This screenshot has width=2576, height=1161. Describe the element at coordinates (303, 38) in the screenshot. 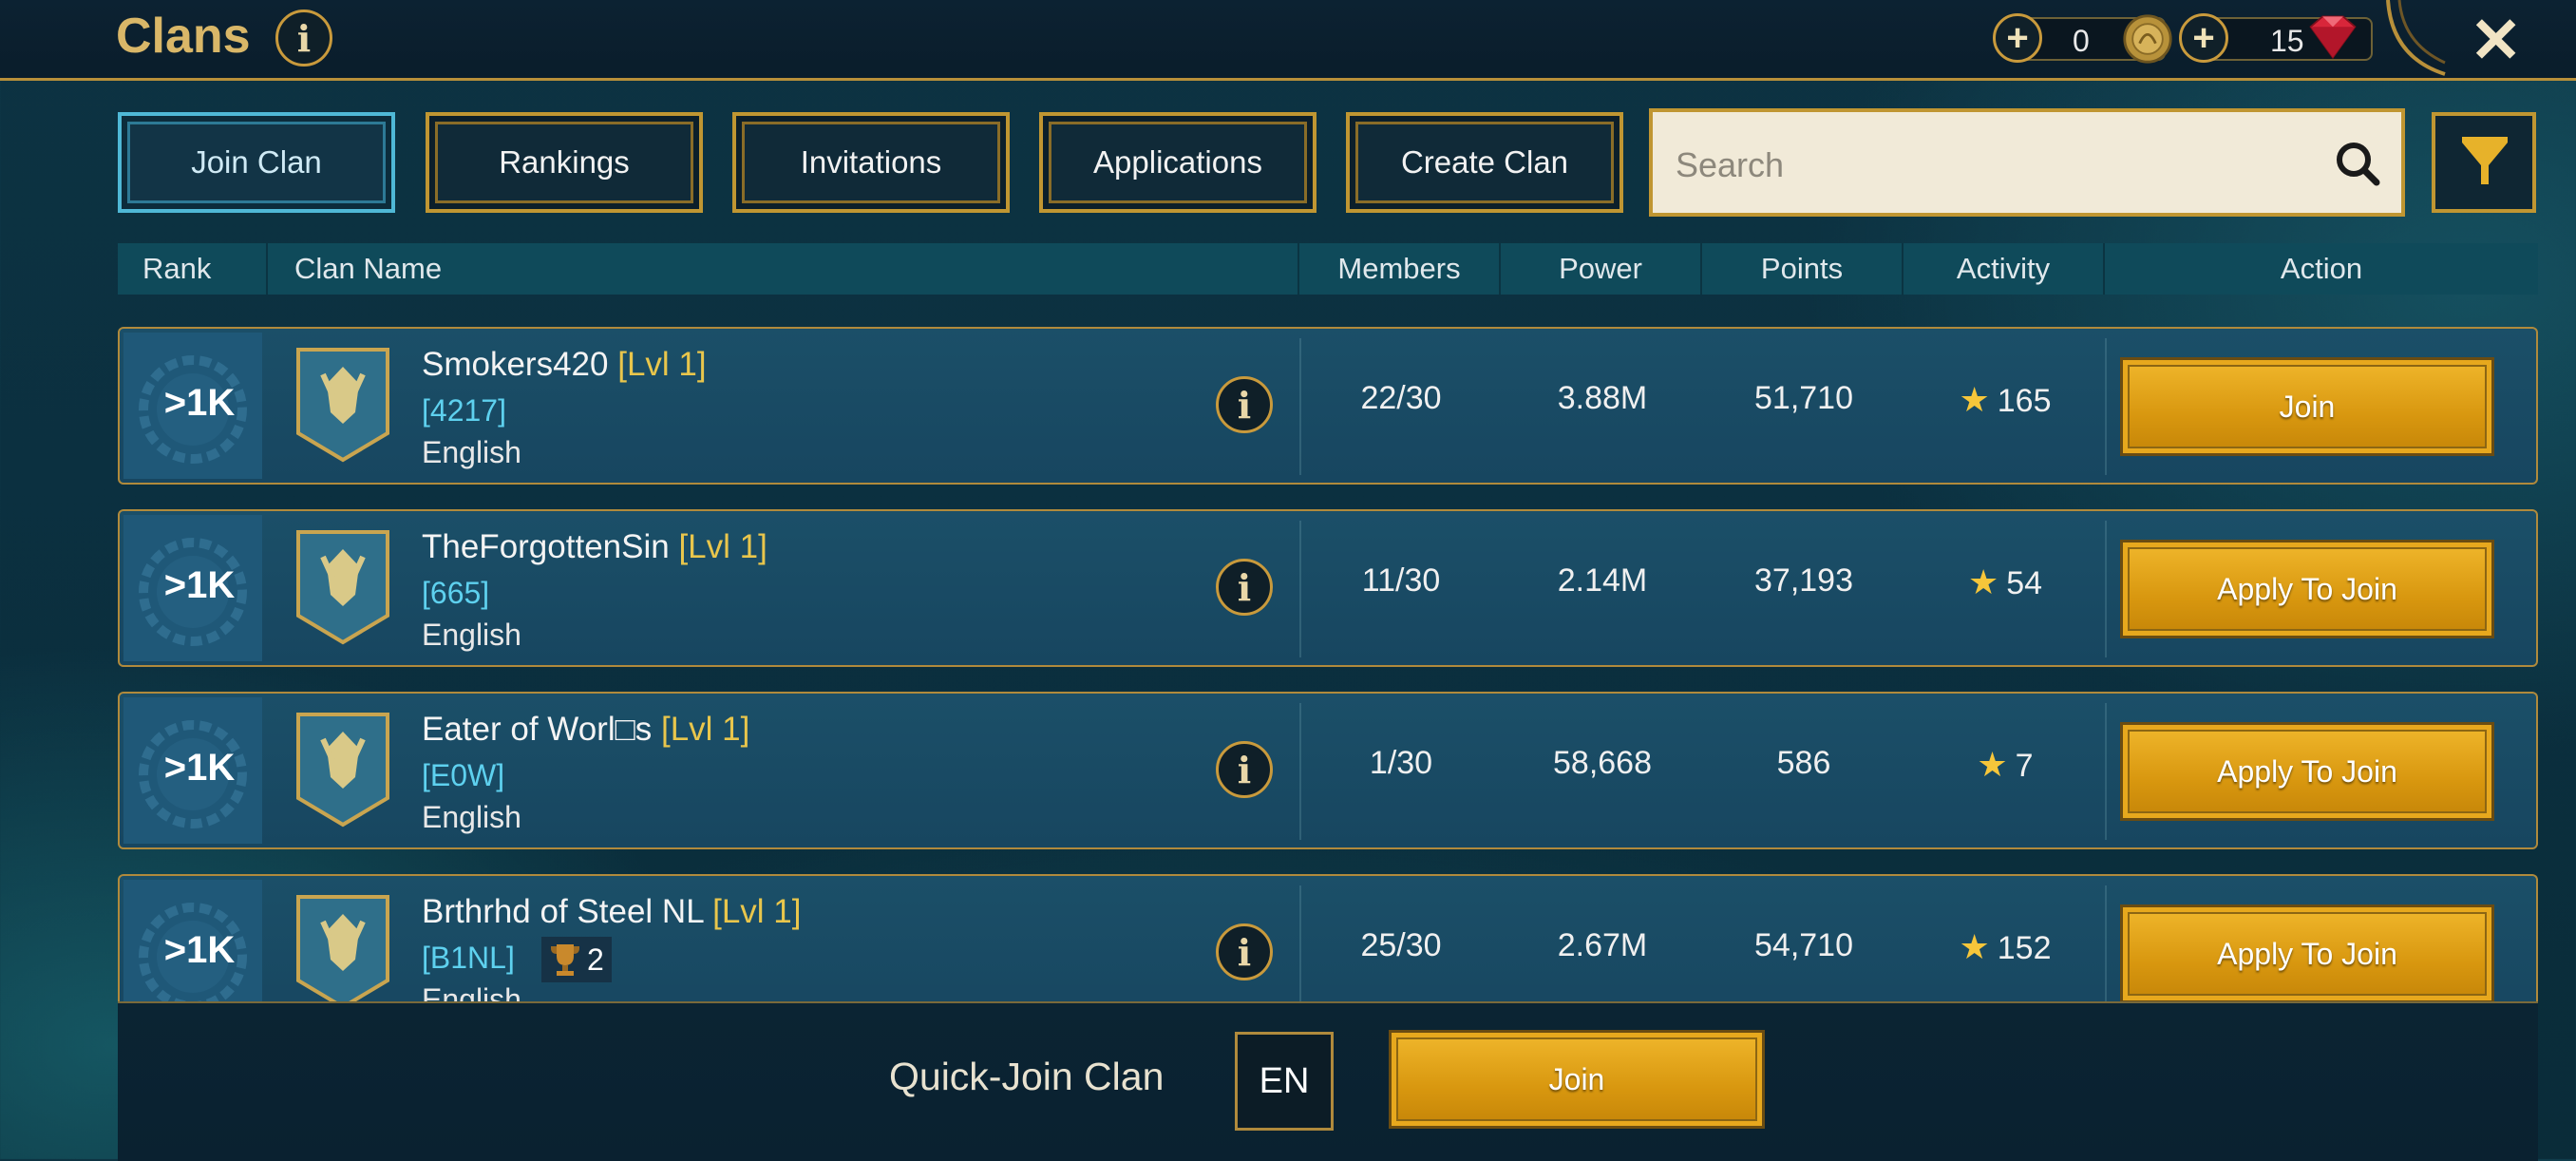

I see `clans-info-button: i` at that location.